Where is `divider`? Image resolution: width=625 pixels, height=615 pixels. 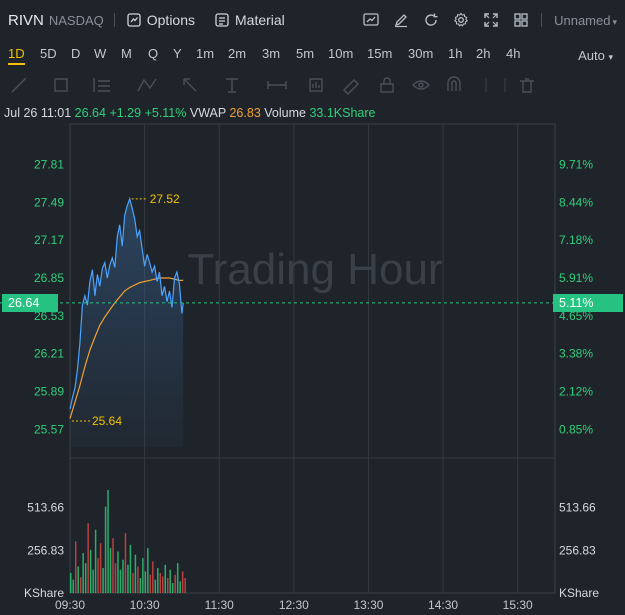
divider is located at coordinates (542, 20).